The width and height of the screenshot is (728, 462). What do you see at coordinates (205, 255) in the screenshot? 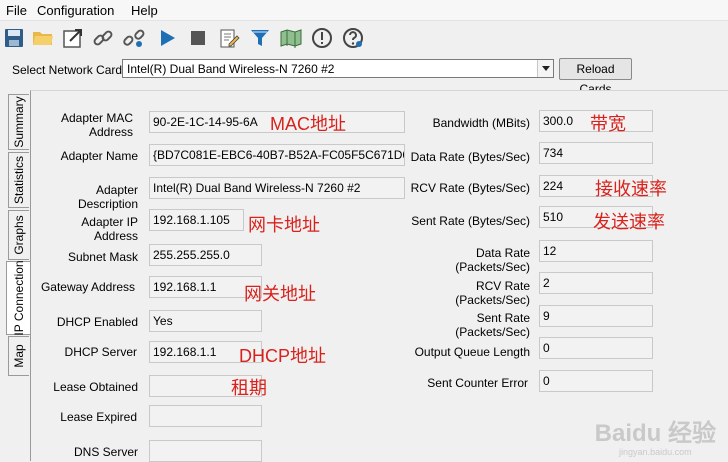
I see `subnet-mask-field: 255.255.255.0` at bounding box center [205, 255].